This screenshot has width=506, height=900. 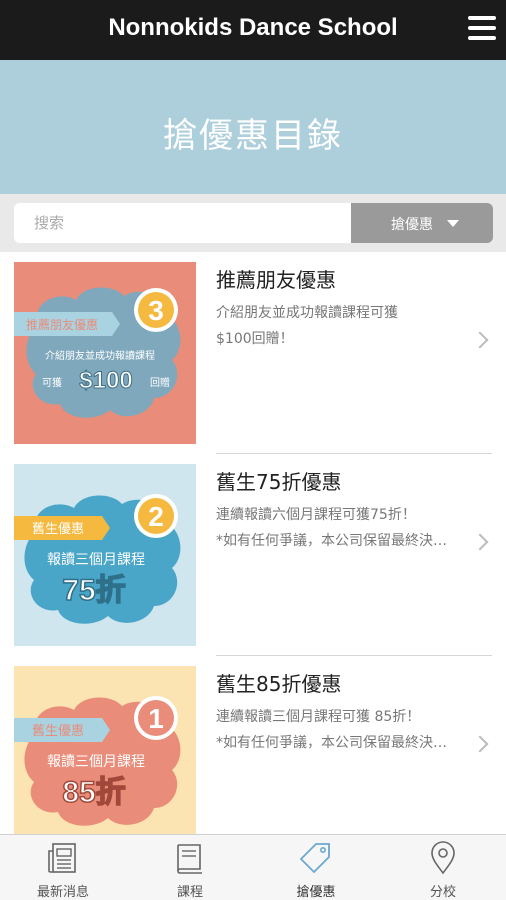 I want to click on tab-news: 最新消息, so click(x=63, y=867).